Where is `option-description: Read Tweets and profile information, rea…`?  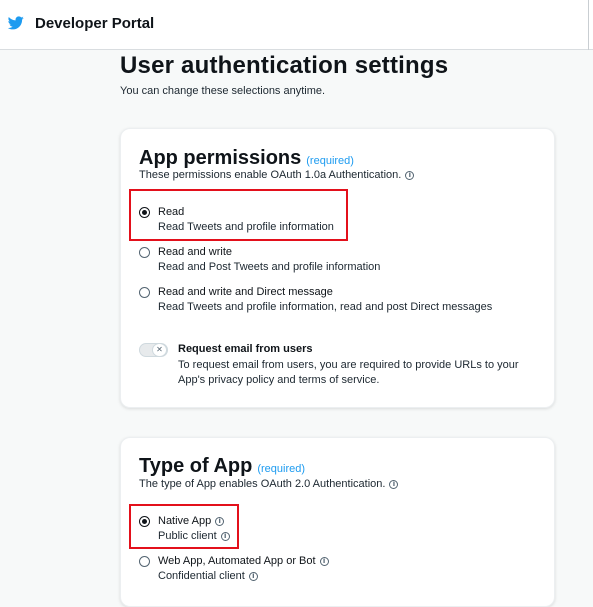
option-description: Read Tweets and profile information, rea… is located at coordinates (325, 307).